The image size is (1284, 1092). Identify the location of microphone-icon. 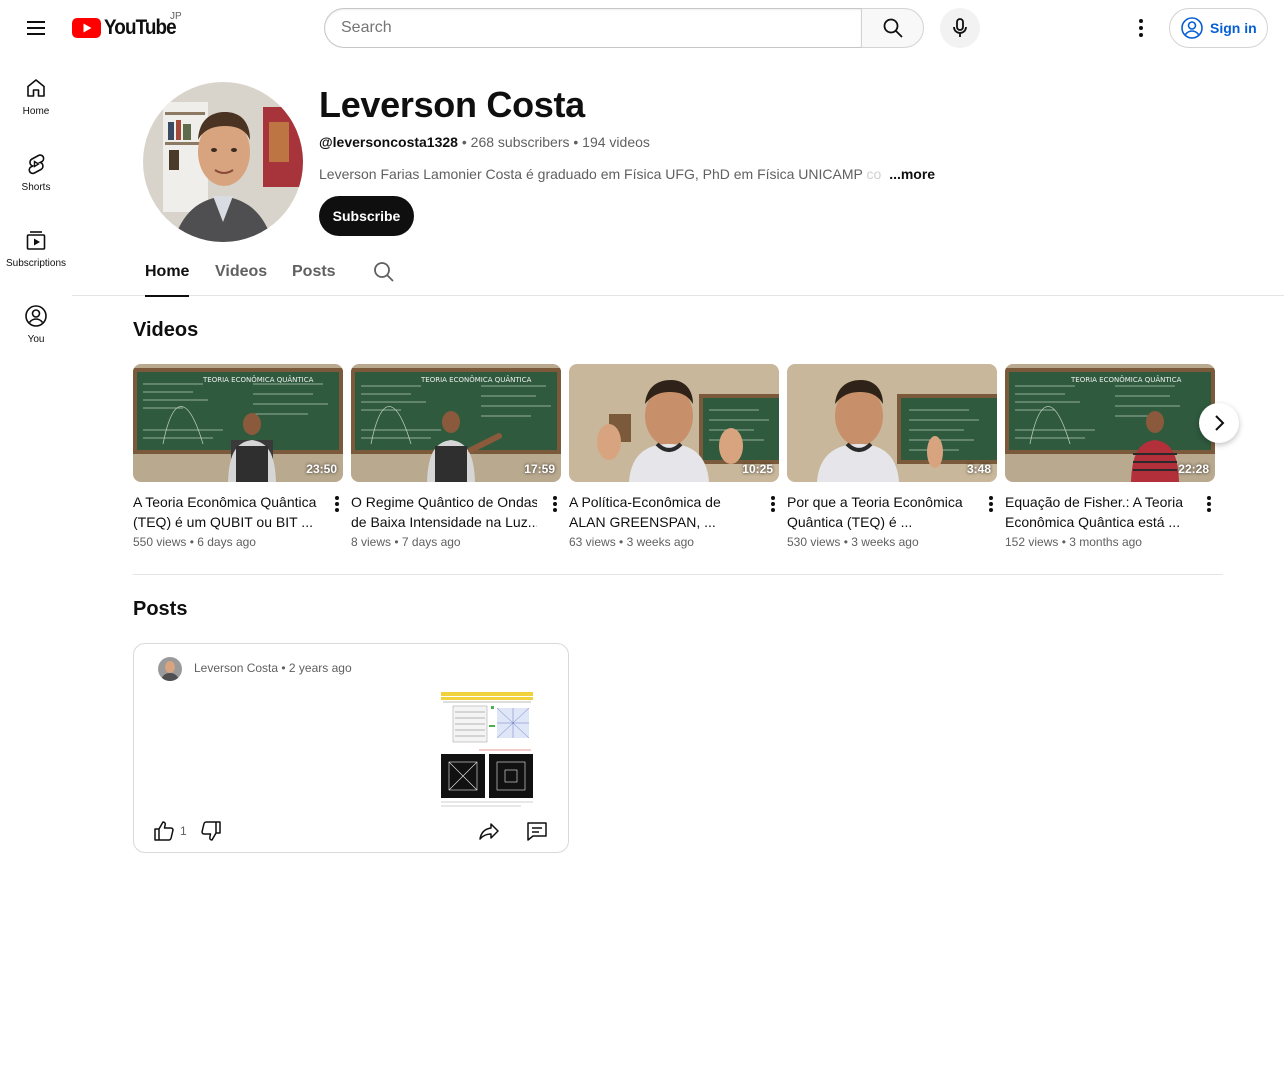
(960, 27).